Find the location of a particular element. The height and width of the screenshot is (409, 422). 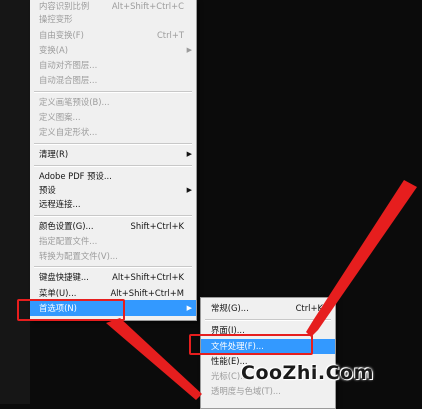

arrow-to-preferences is located at coordinates (154, 359).